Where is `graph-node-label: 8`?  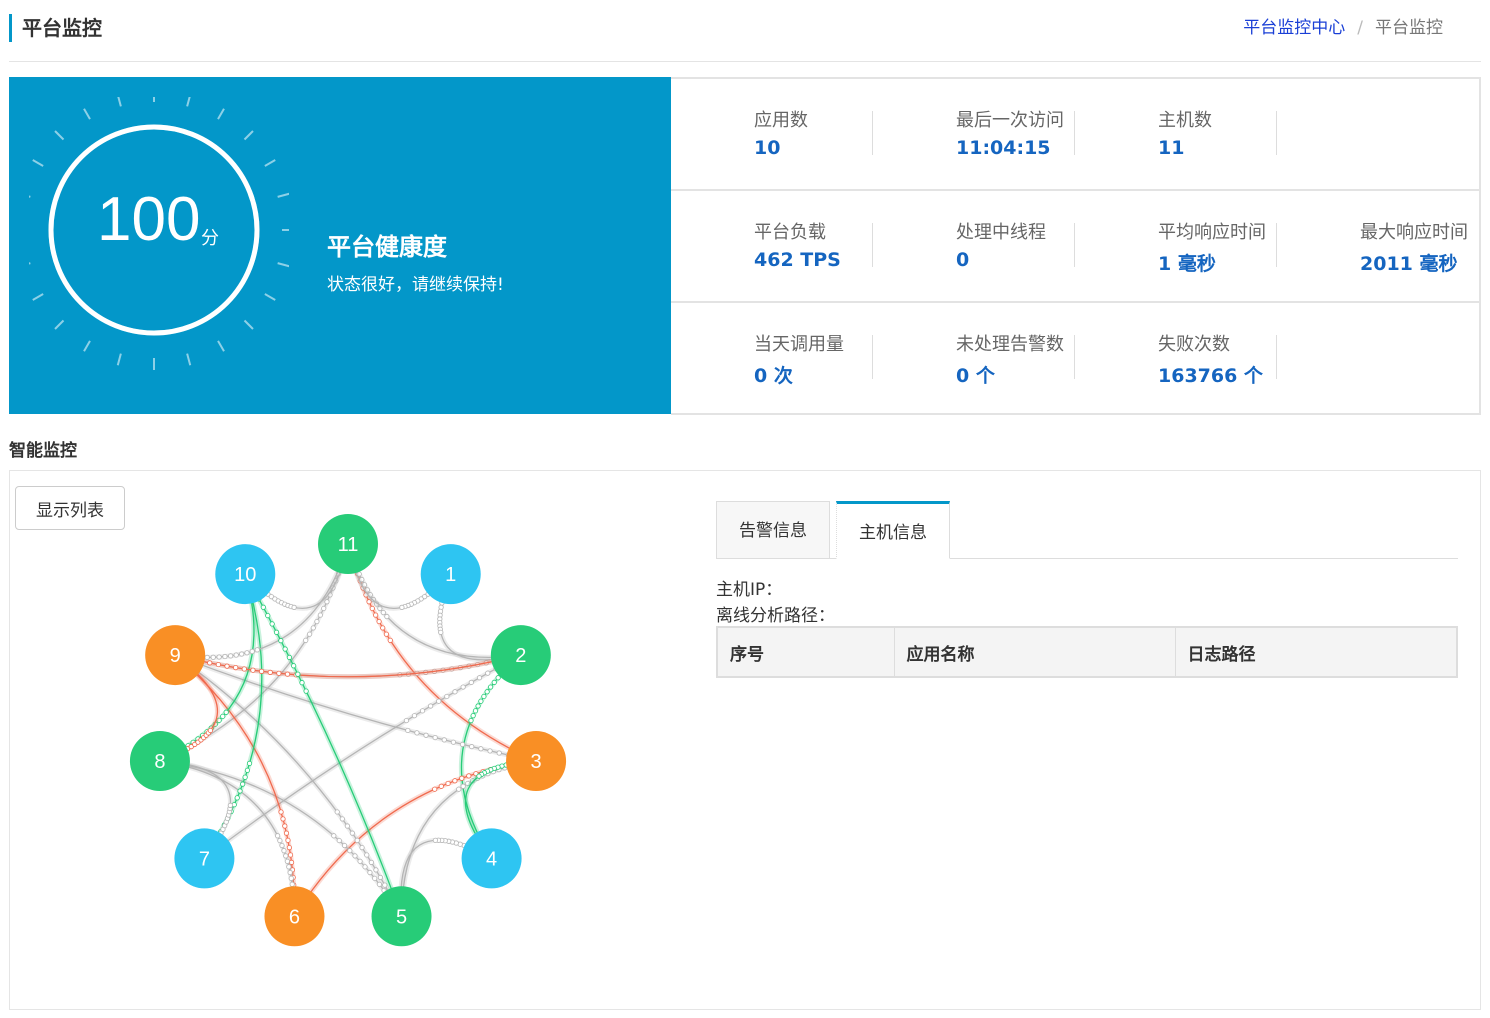 graph-node-label: 8 is located at coordinates (159, 762).